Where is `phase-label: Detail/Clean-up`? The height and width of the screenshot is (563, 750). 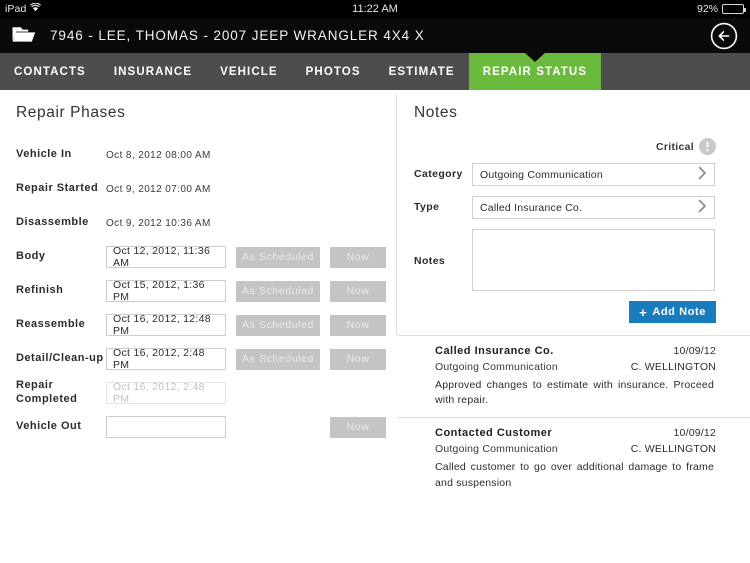 phase-label: Detail/Clean-up is located at coordinates (60, 358).